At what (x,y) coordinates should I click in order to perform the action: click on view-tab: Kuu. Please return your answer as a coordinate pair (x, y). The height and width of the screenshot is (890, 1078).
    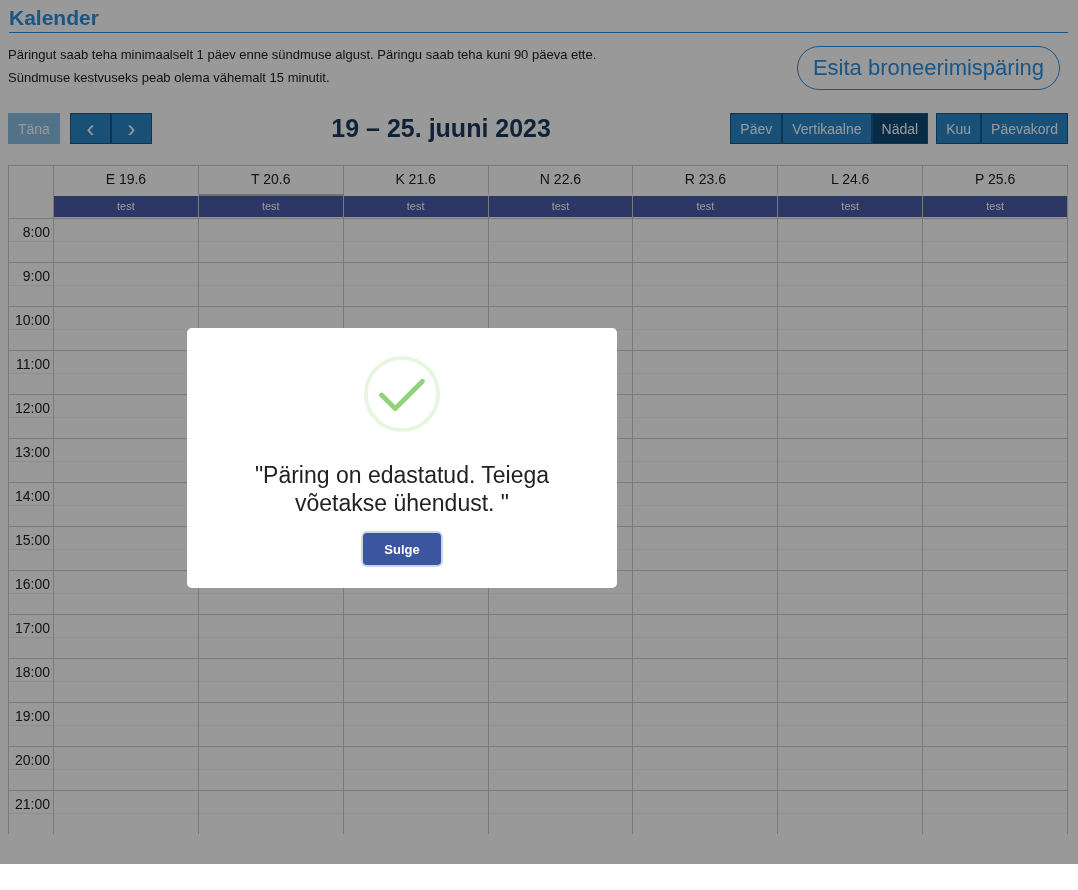
    Looking at the image, I should click on (959, 128).